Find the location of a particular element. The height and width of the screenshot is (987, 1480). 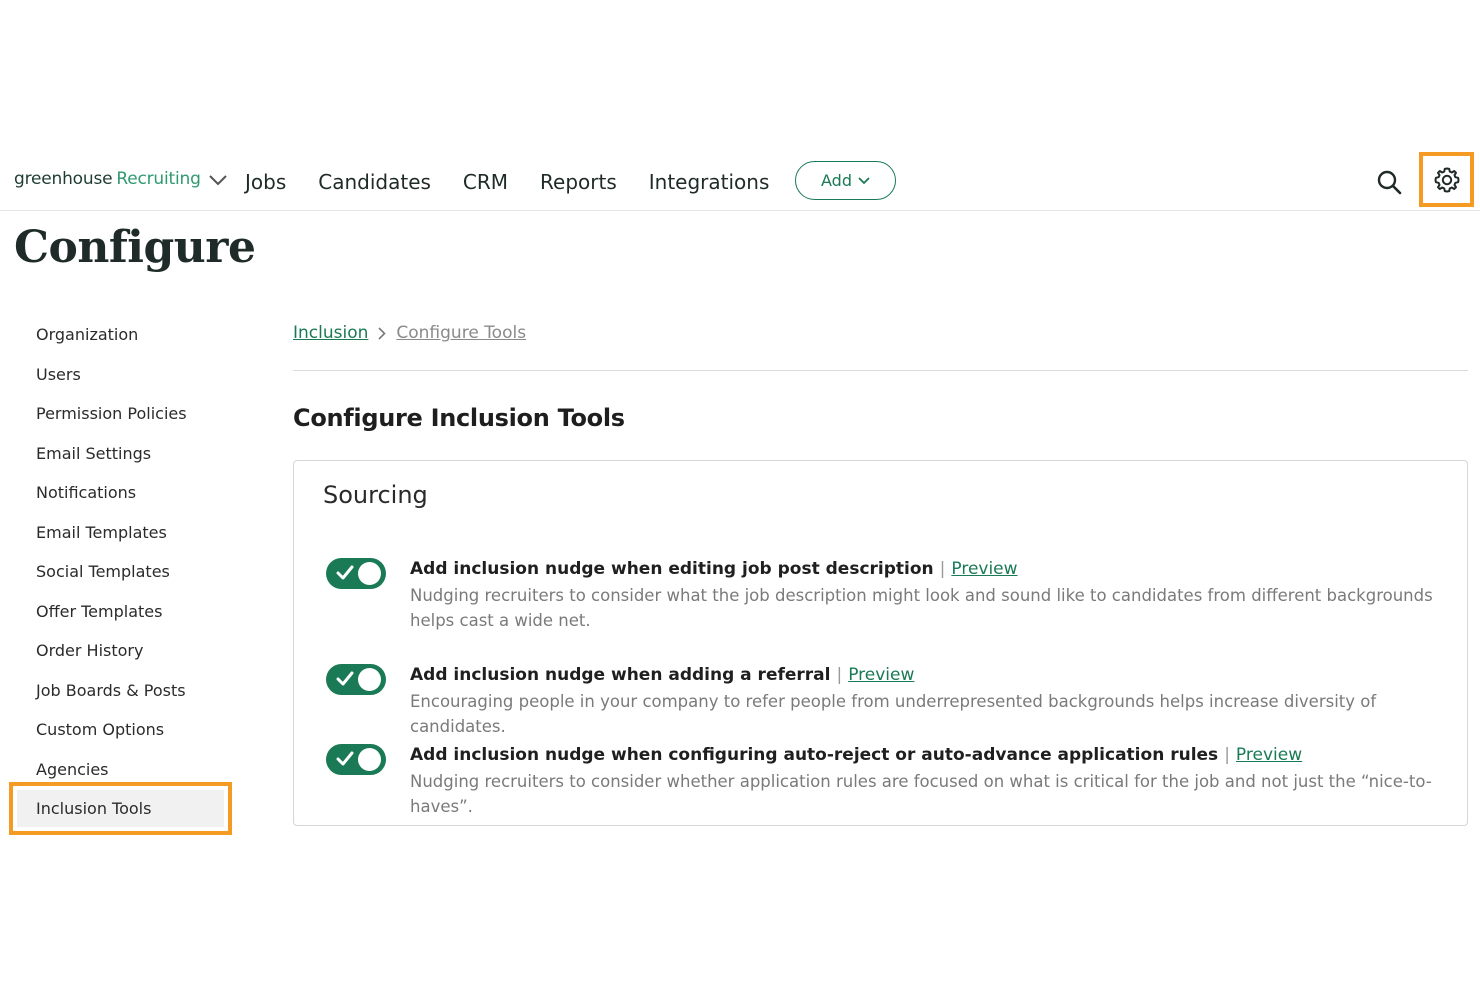

breadcrumb-current: Configure Tools is located at coordinates (461, 333).